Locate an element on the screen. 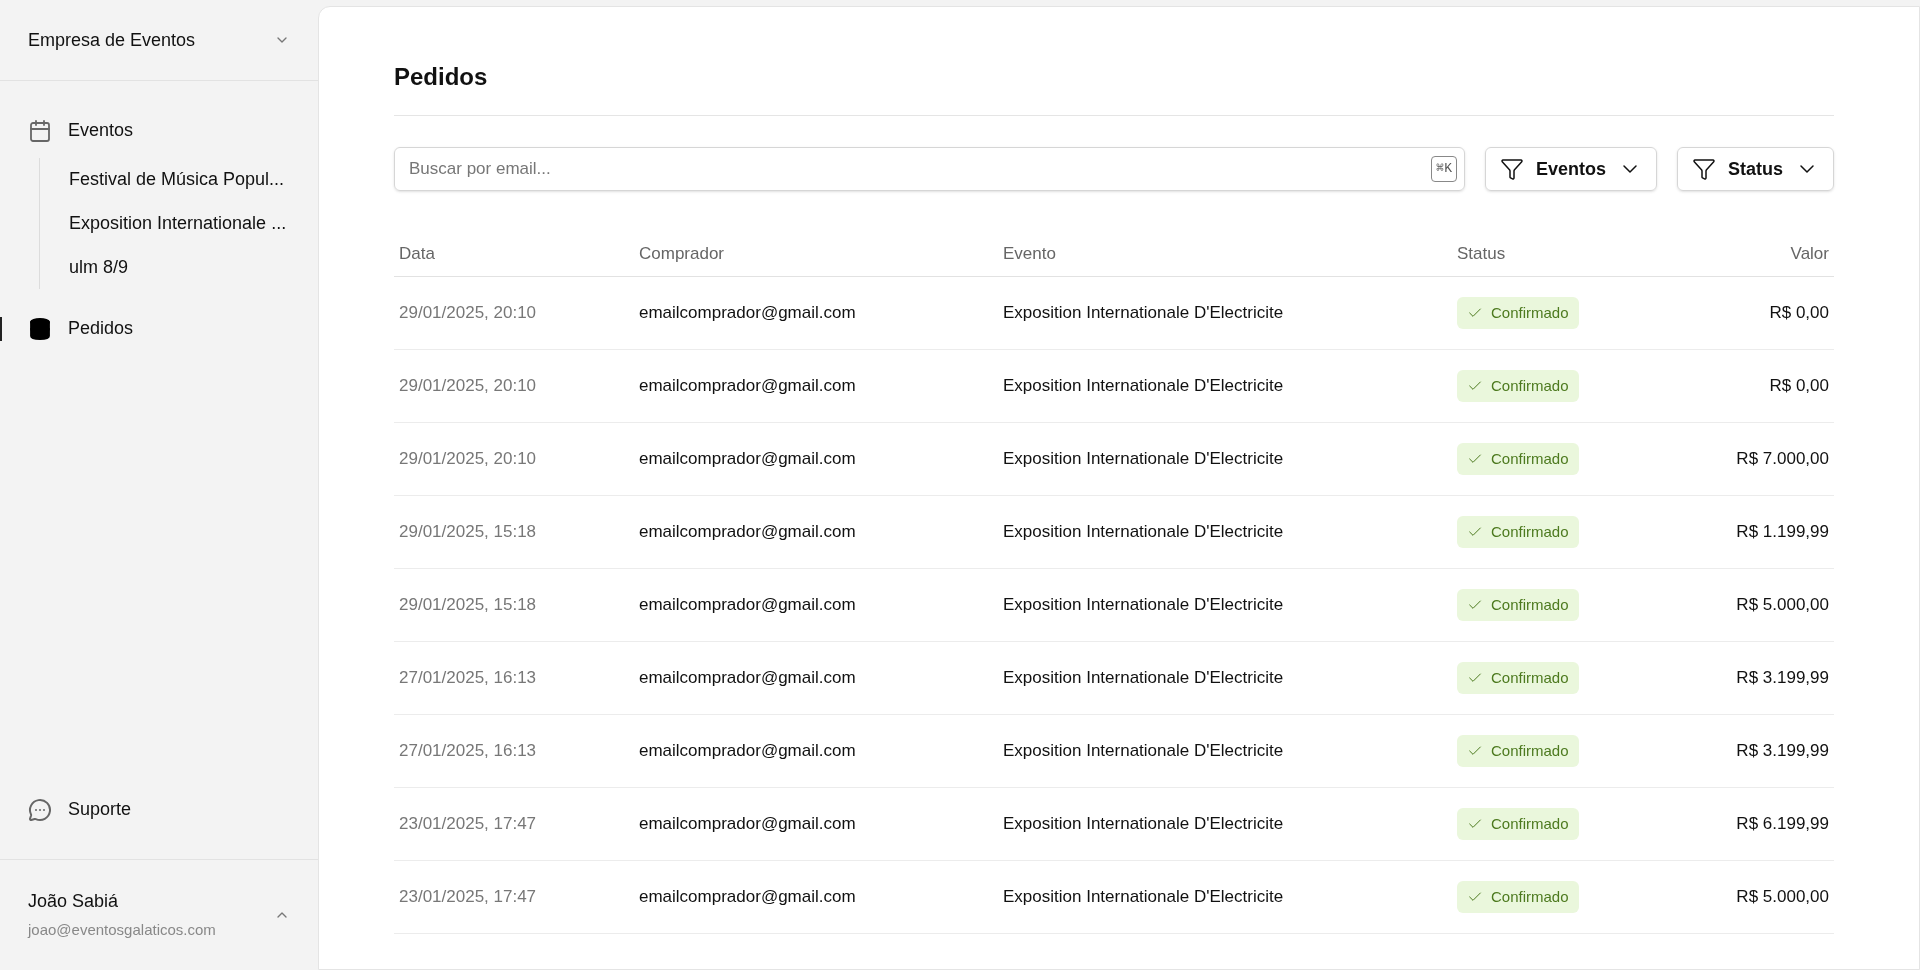  user-email: joao@eventosgalaticos.com is located at coordinates (122, 930).